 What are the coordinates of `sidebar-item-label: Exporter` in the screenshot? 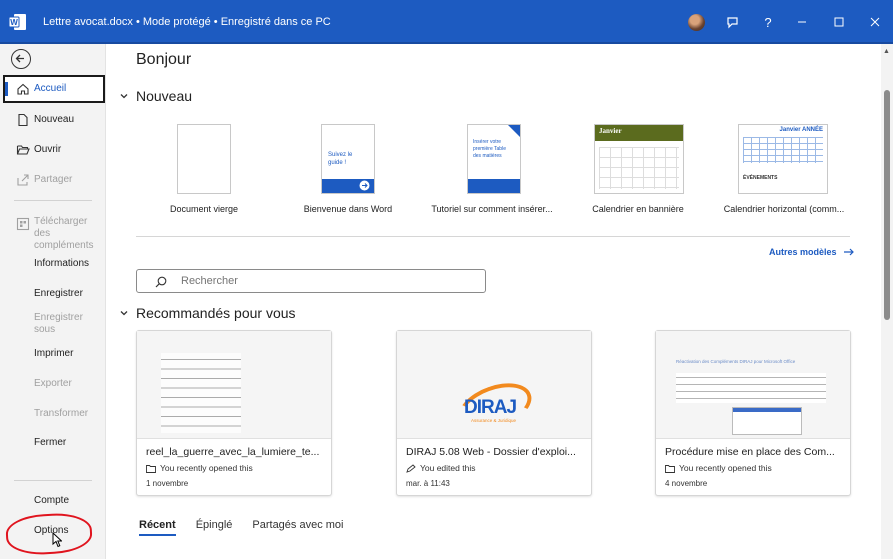 It's located at (53, 383).